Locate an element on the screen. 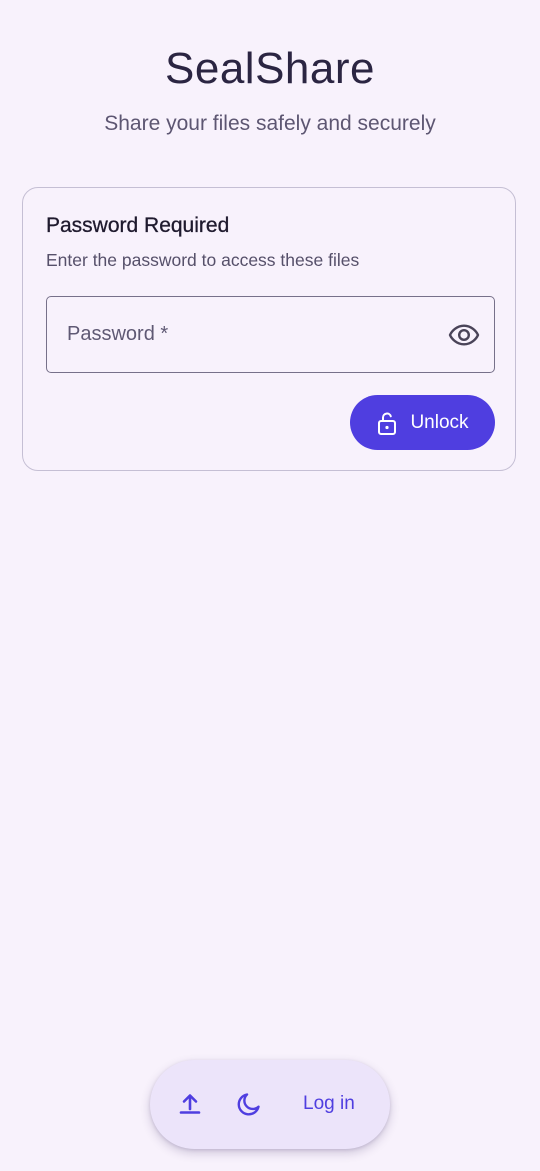 The height and width of the screenshot is (1171, 540). app-subtitle: Share your files safely and securely is located at coordinates (270, 123).